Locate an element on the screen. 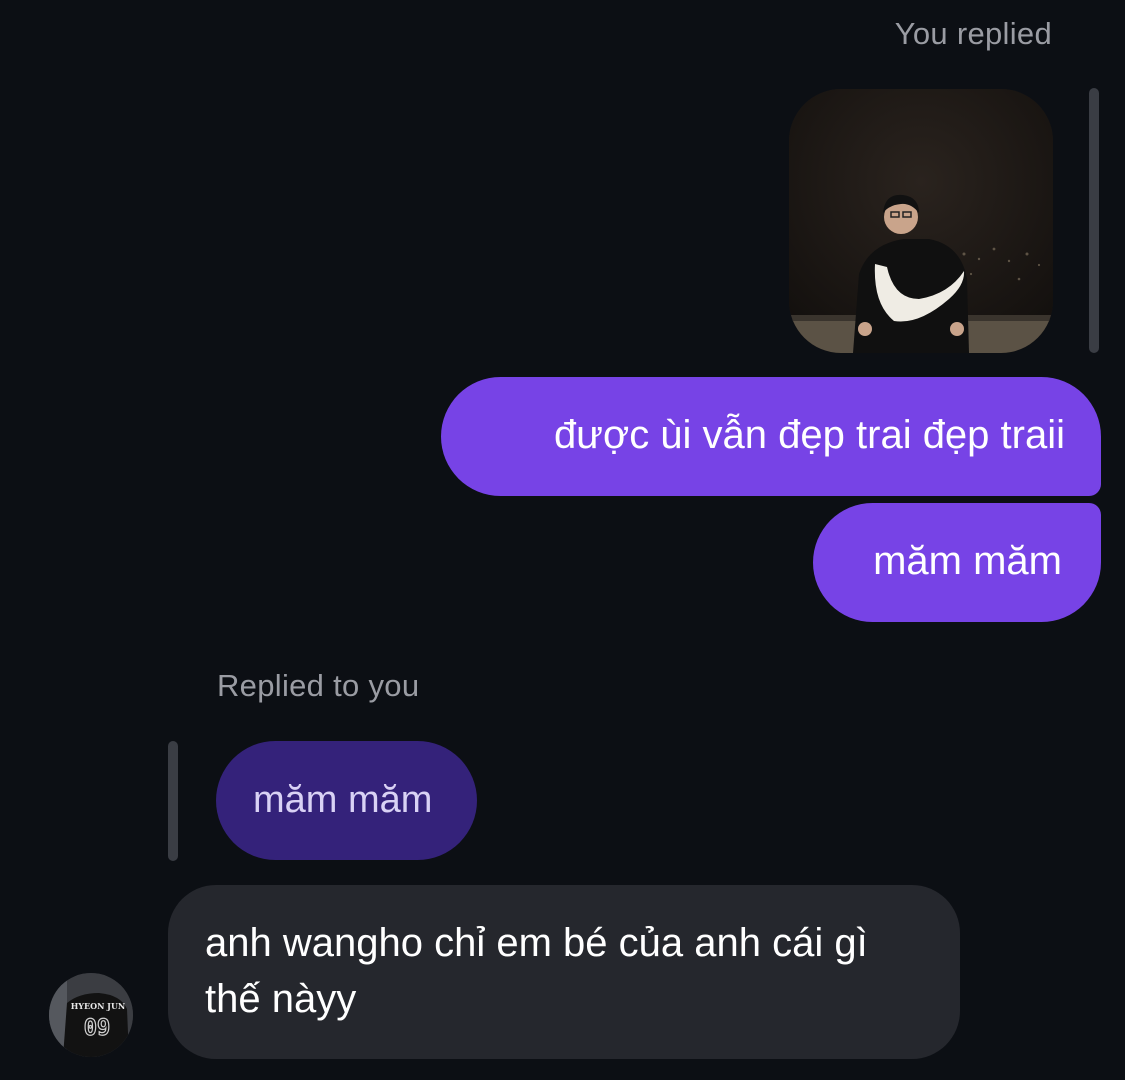 The width and height of the screenshot is (1125, 1080). avatar-image: HYEON JUN 09 is located at coordinates (91, 1015).